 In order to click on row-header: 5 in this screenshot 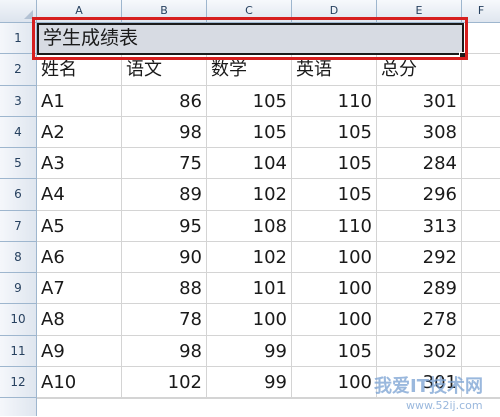, I will do `click(18, 164)`.